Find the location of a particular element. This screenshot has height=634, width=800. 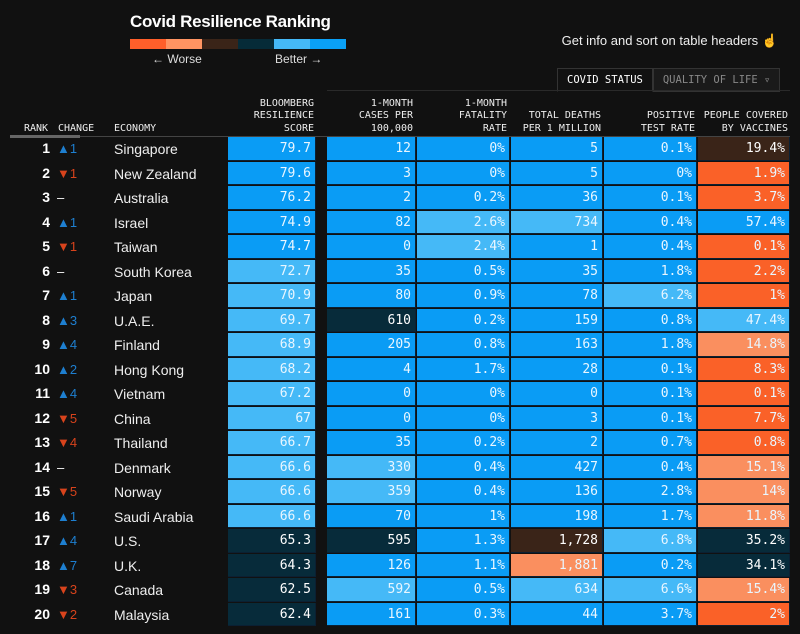

deaths-cell: 198 is located at coordinates (557, 516).